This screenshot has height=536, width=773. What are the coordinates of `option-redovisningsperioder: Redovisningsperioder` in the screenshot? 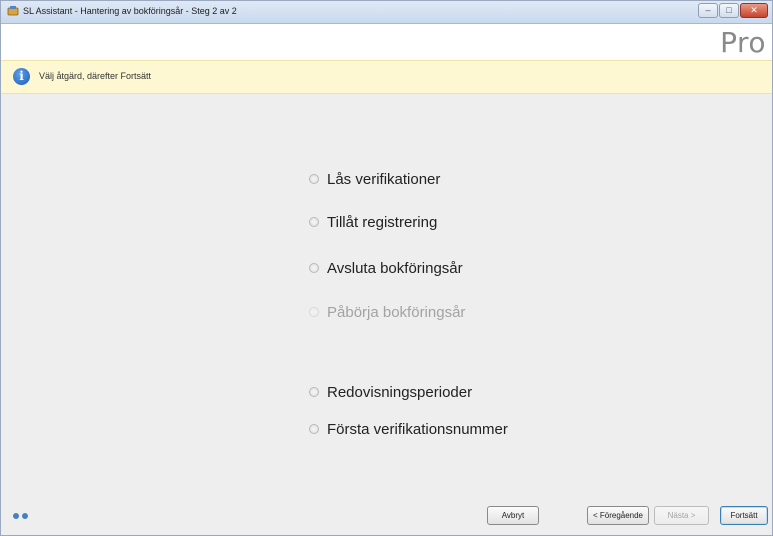 It's located at (390, 392).